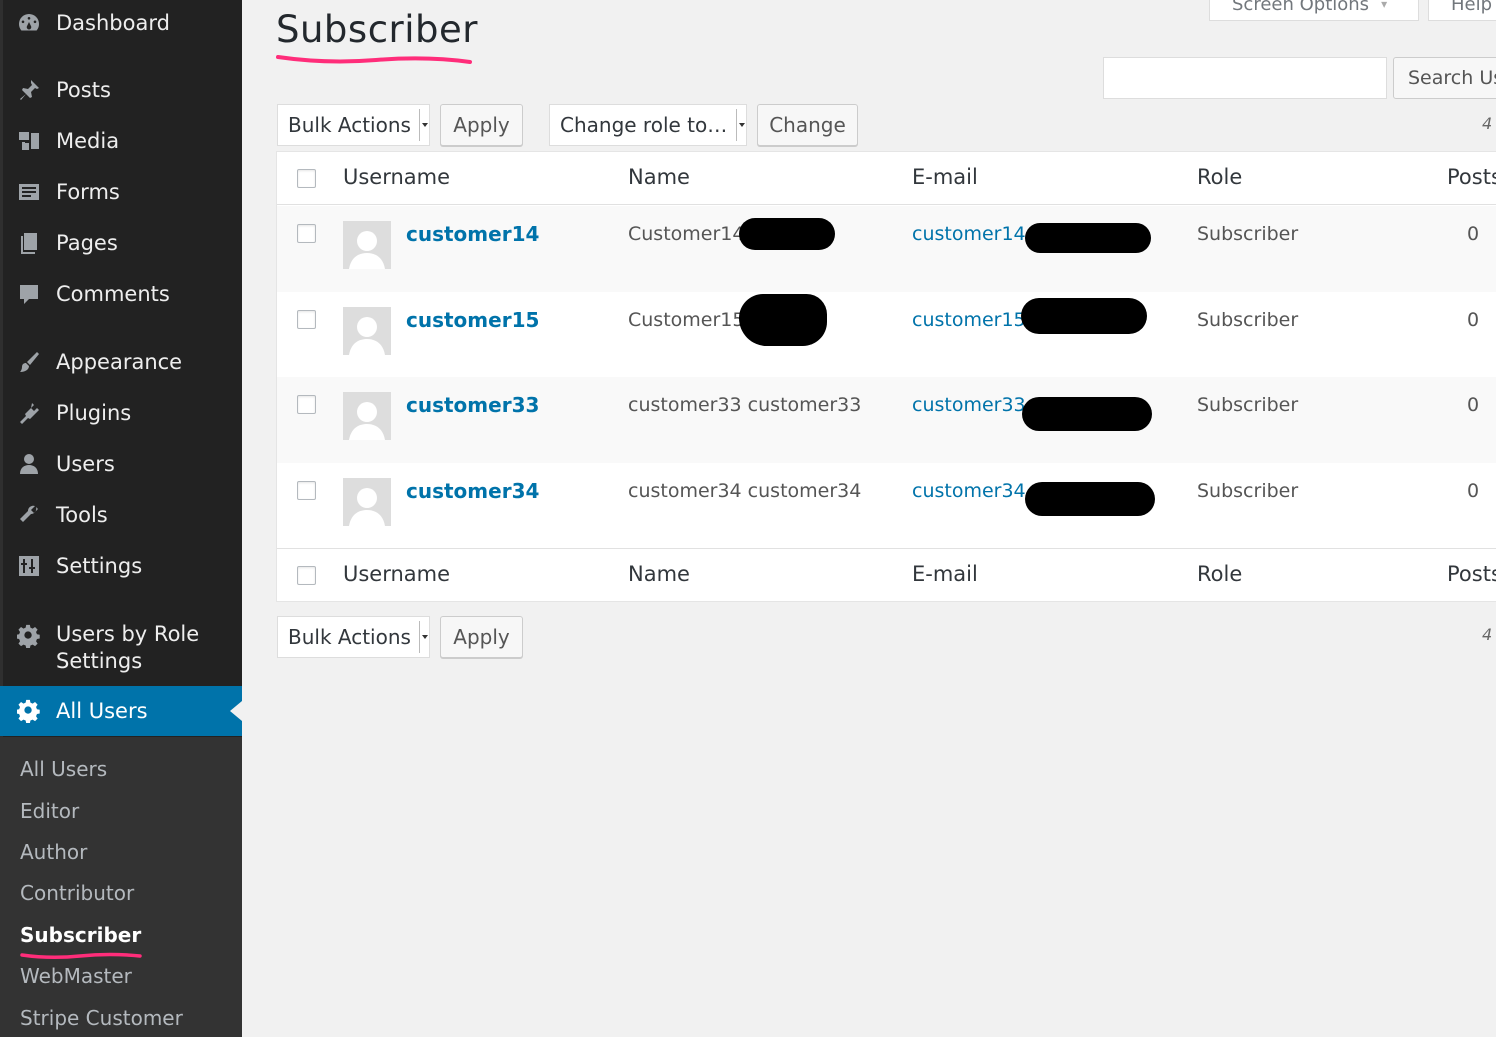 The width and height of the screenshot is (1496, 1037). I want to click on search-users-button: Search Users, so click(1444, 78).